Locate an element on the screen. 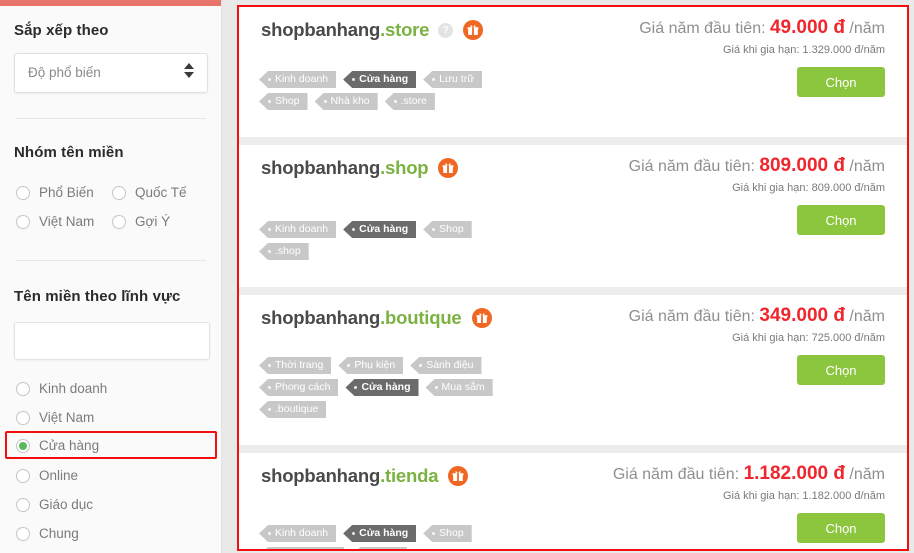 Image resolution: width=914 pixels, height=553 pixels. field-radio-viet-nam: Việt Nam is located at coordinates (55, 417).